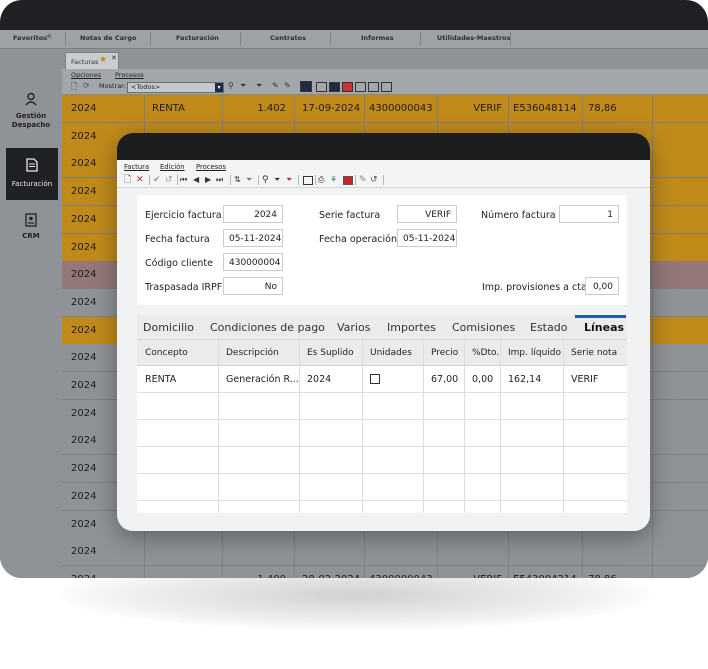  What do you see at coordinates (114, 58) in the screenshot?
I see `close-icon: ✕` at bounding box center [114, 58].